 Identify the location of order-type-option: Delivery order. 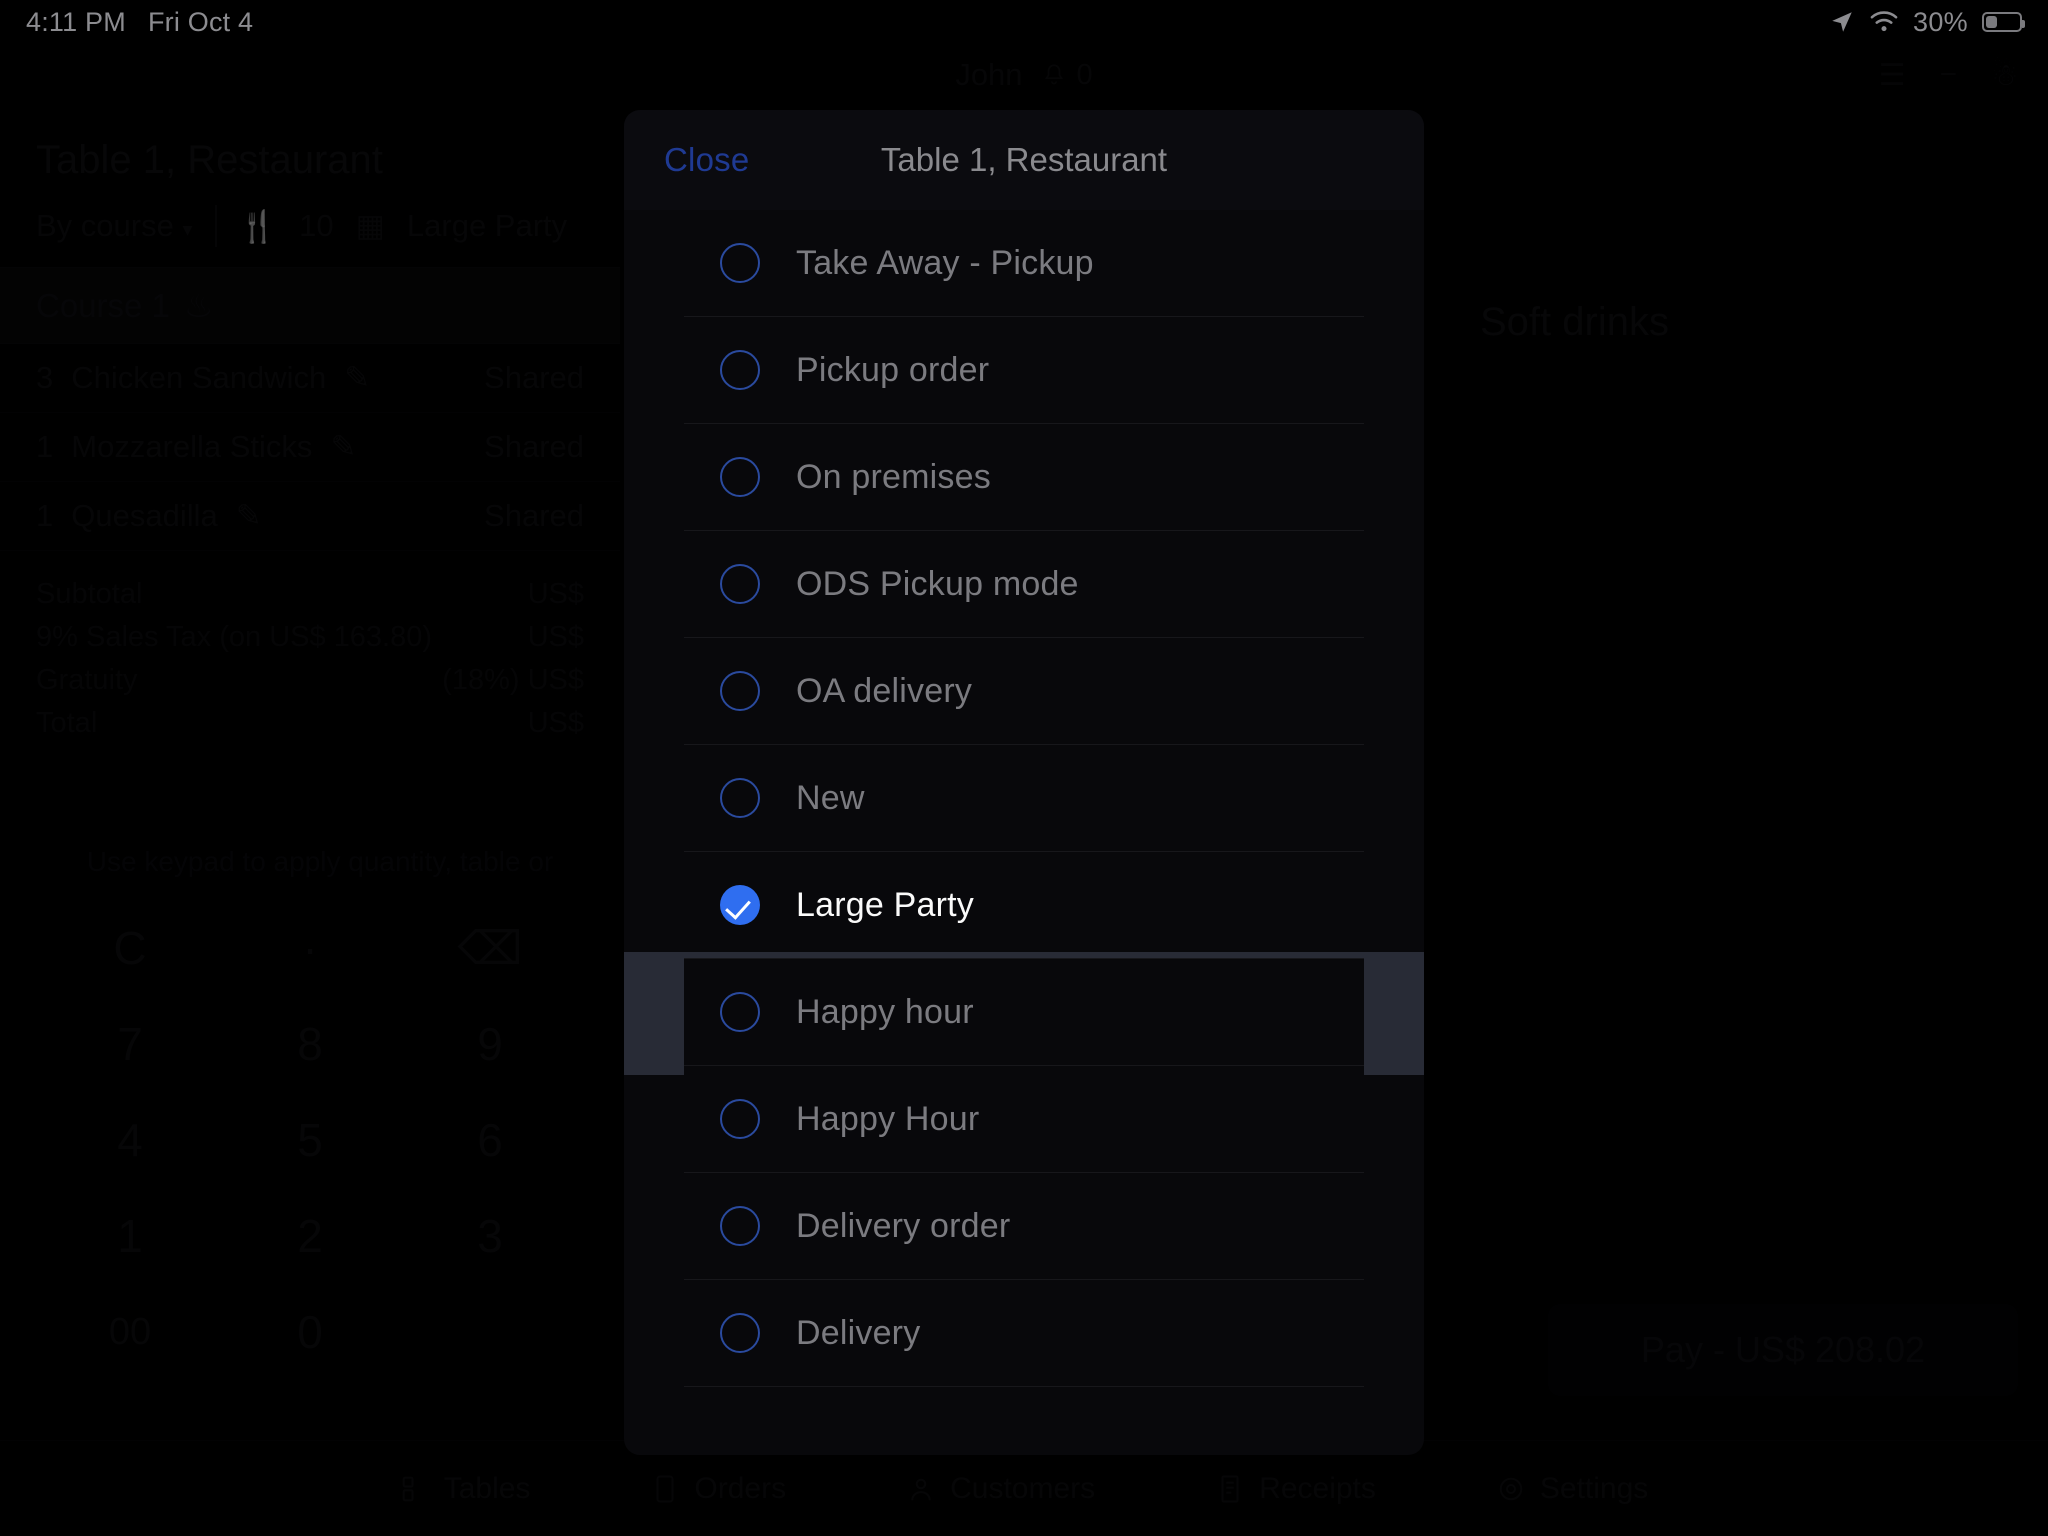
(1024, 1226).